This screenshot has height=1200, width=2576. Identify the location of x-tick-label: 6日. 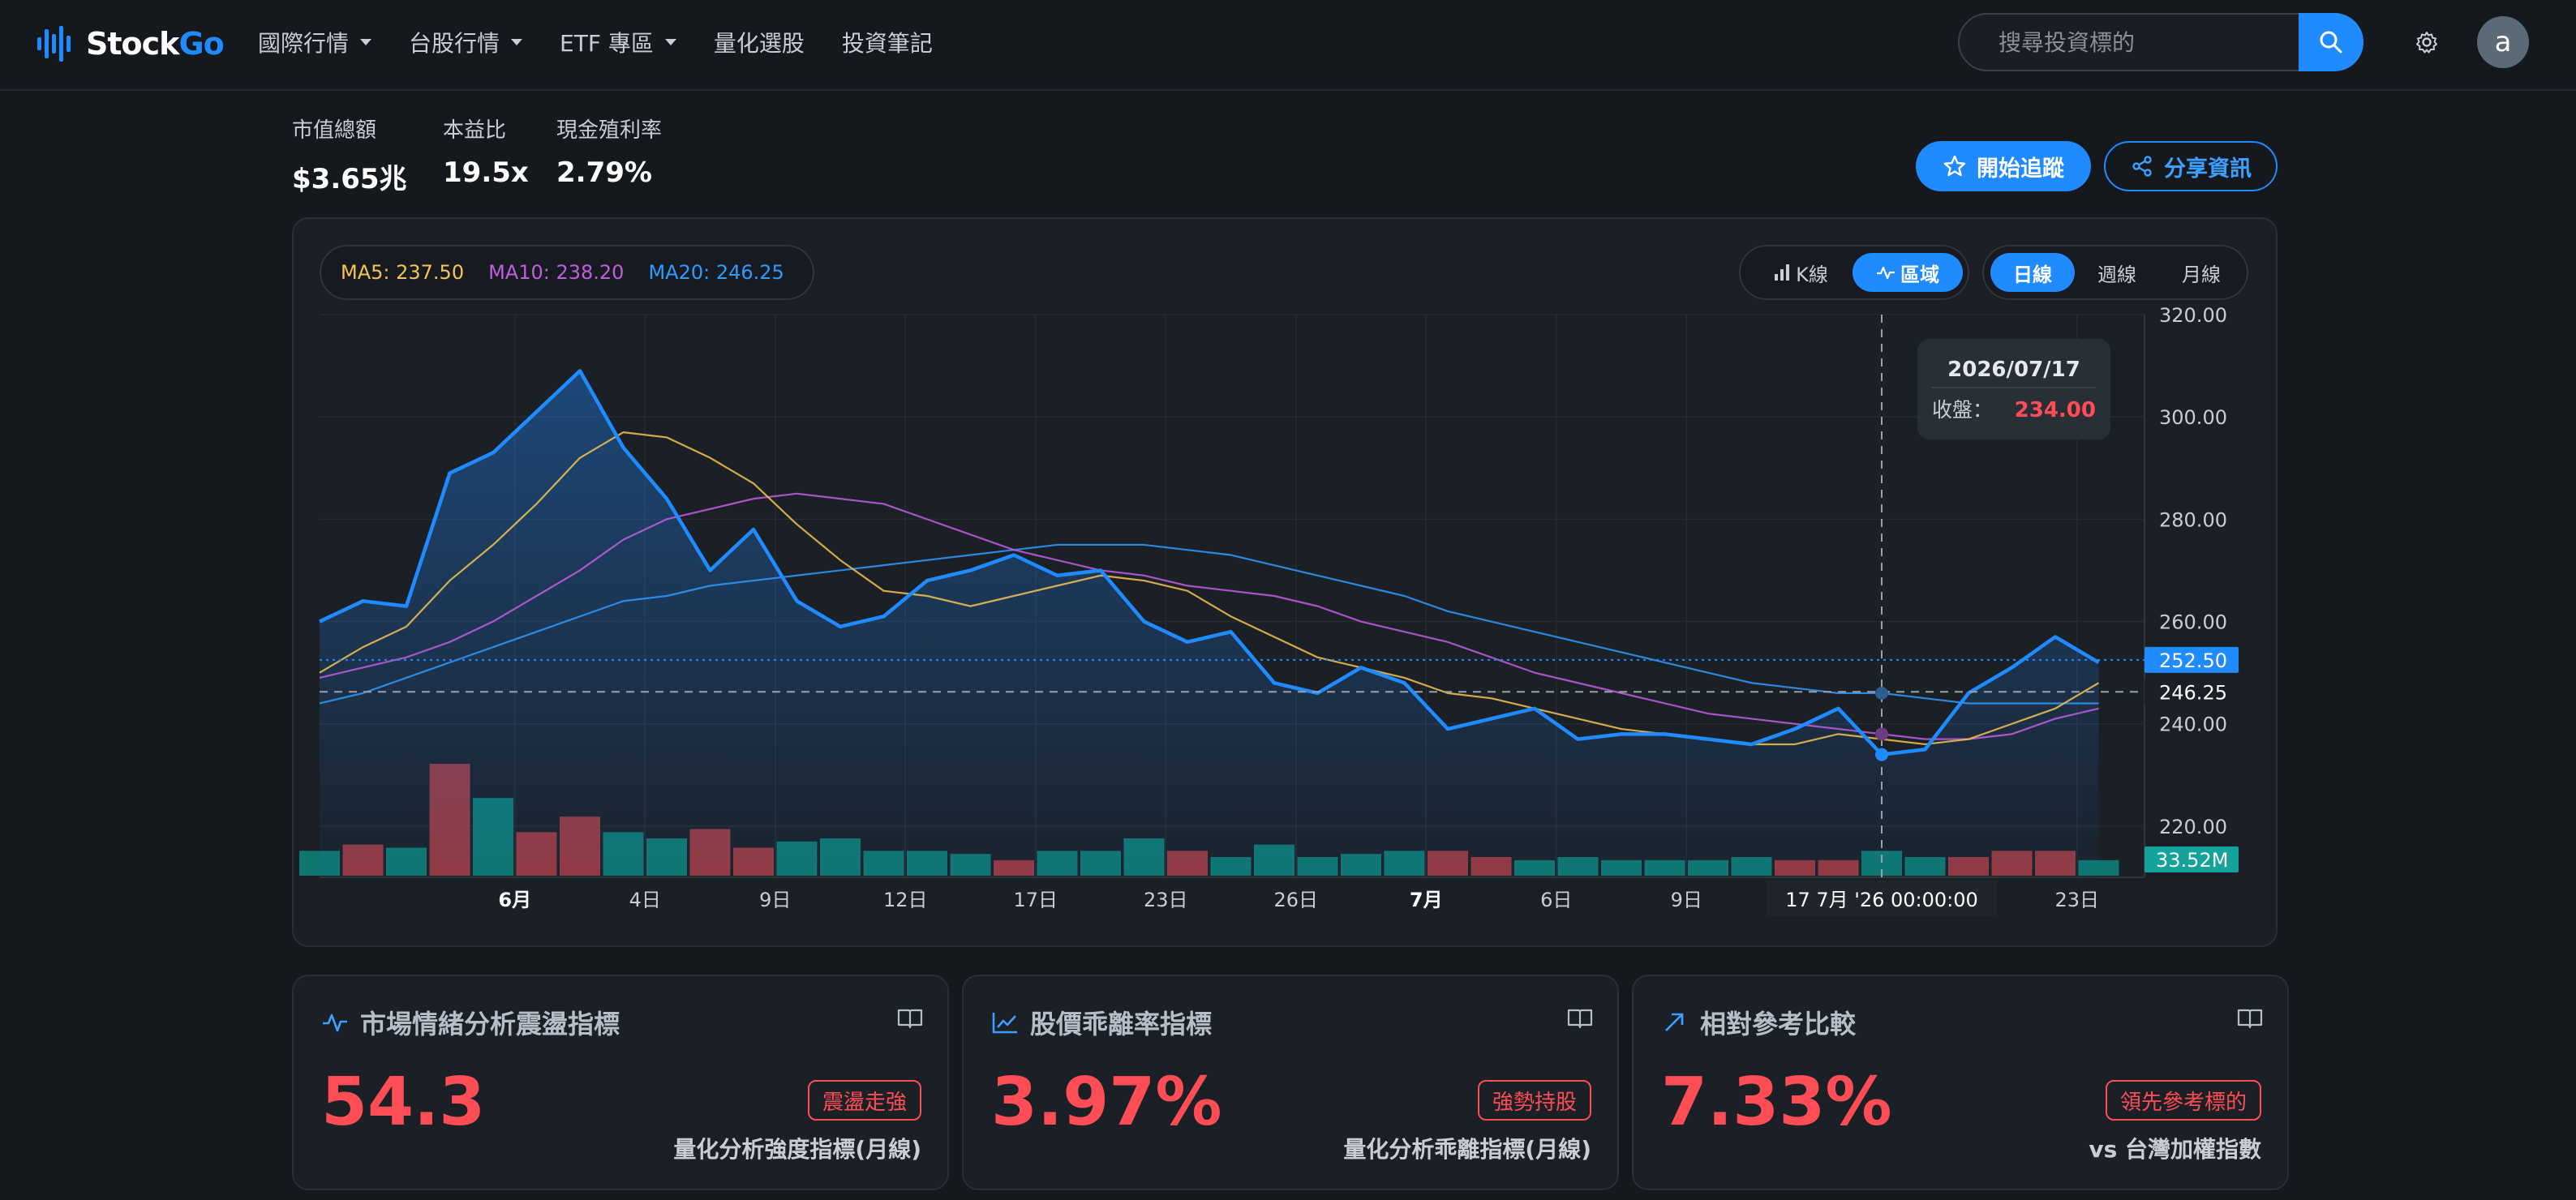
(1556, 900).